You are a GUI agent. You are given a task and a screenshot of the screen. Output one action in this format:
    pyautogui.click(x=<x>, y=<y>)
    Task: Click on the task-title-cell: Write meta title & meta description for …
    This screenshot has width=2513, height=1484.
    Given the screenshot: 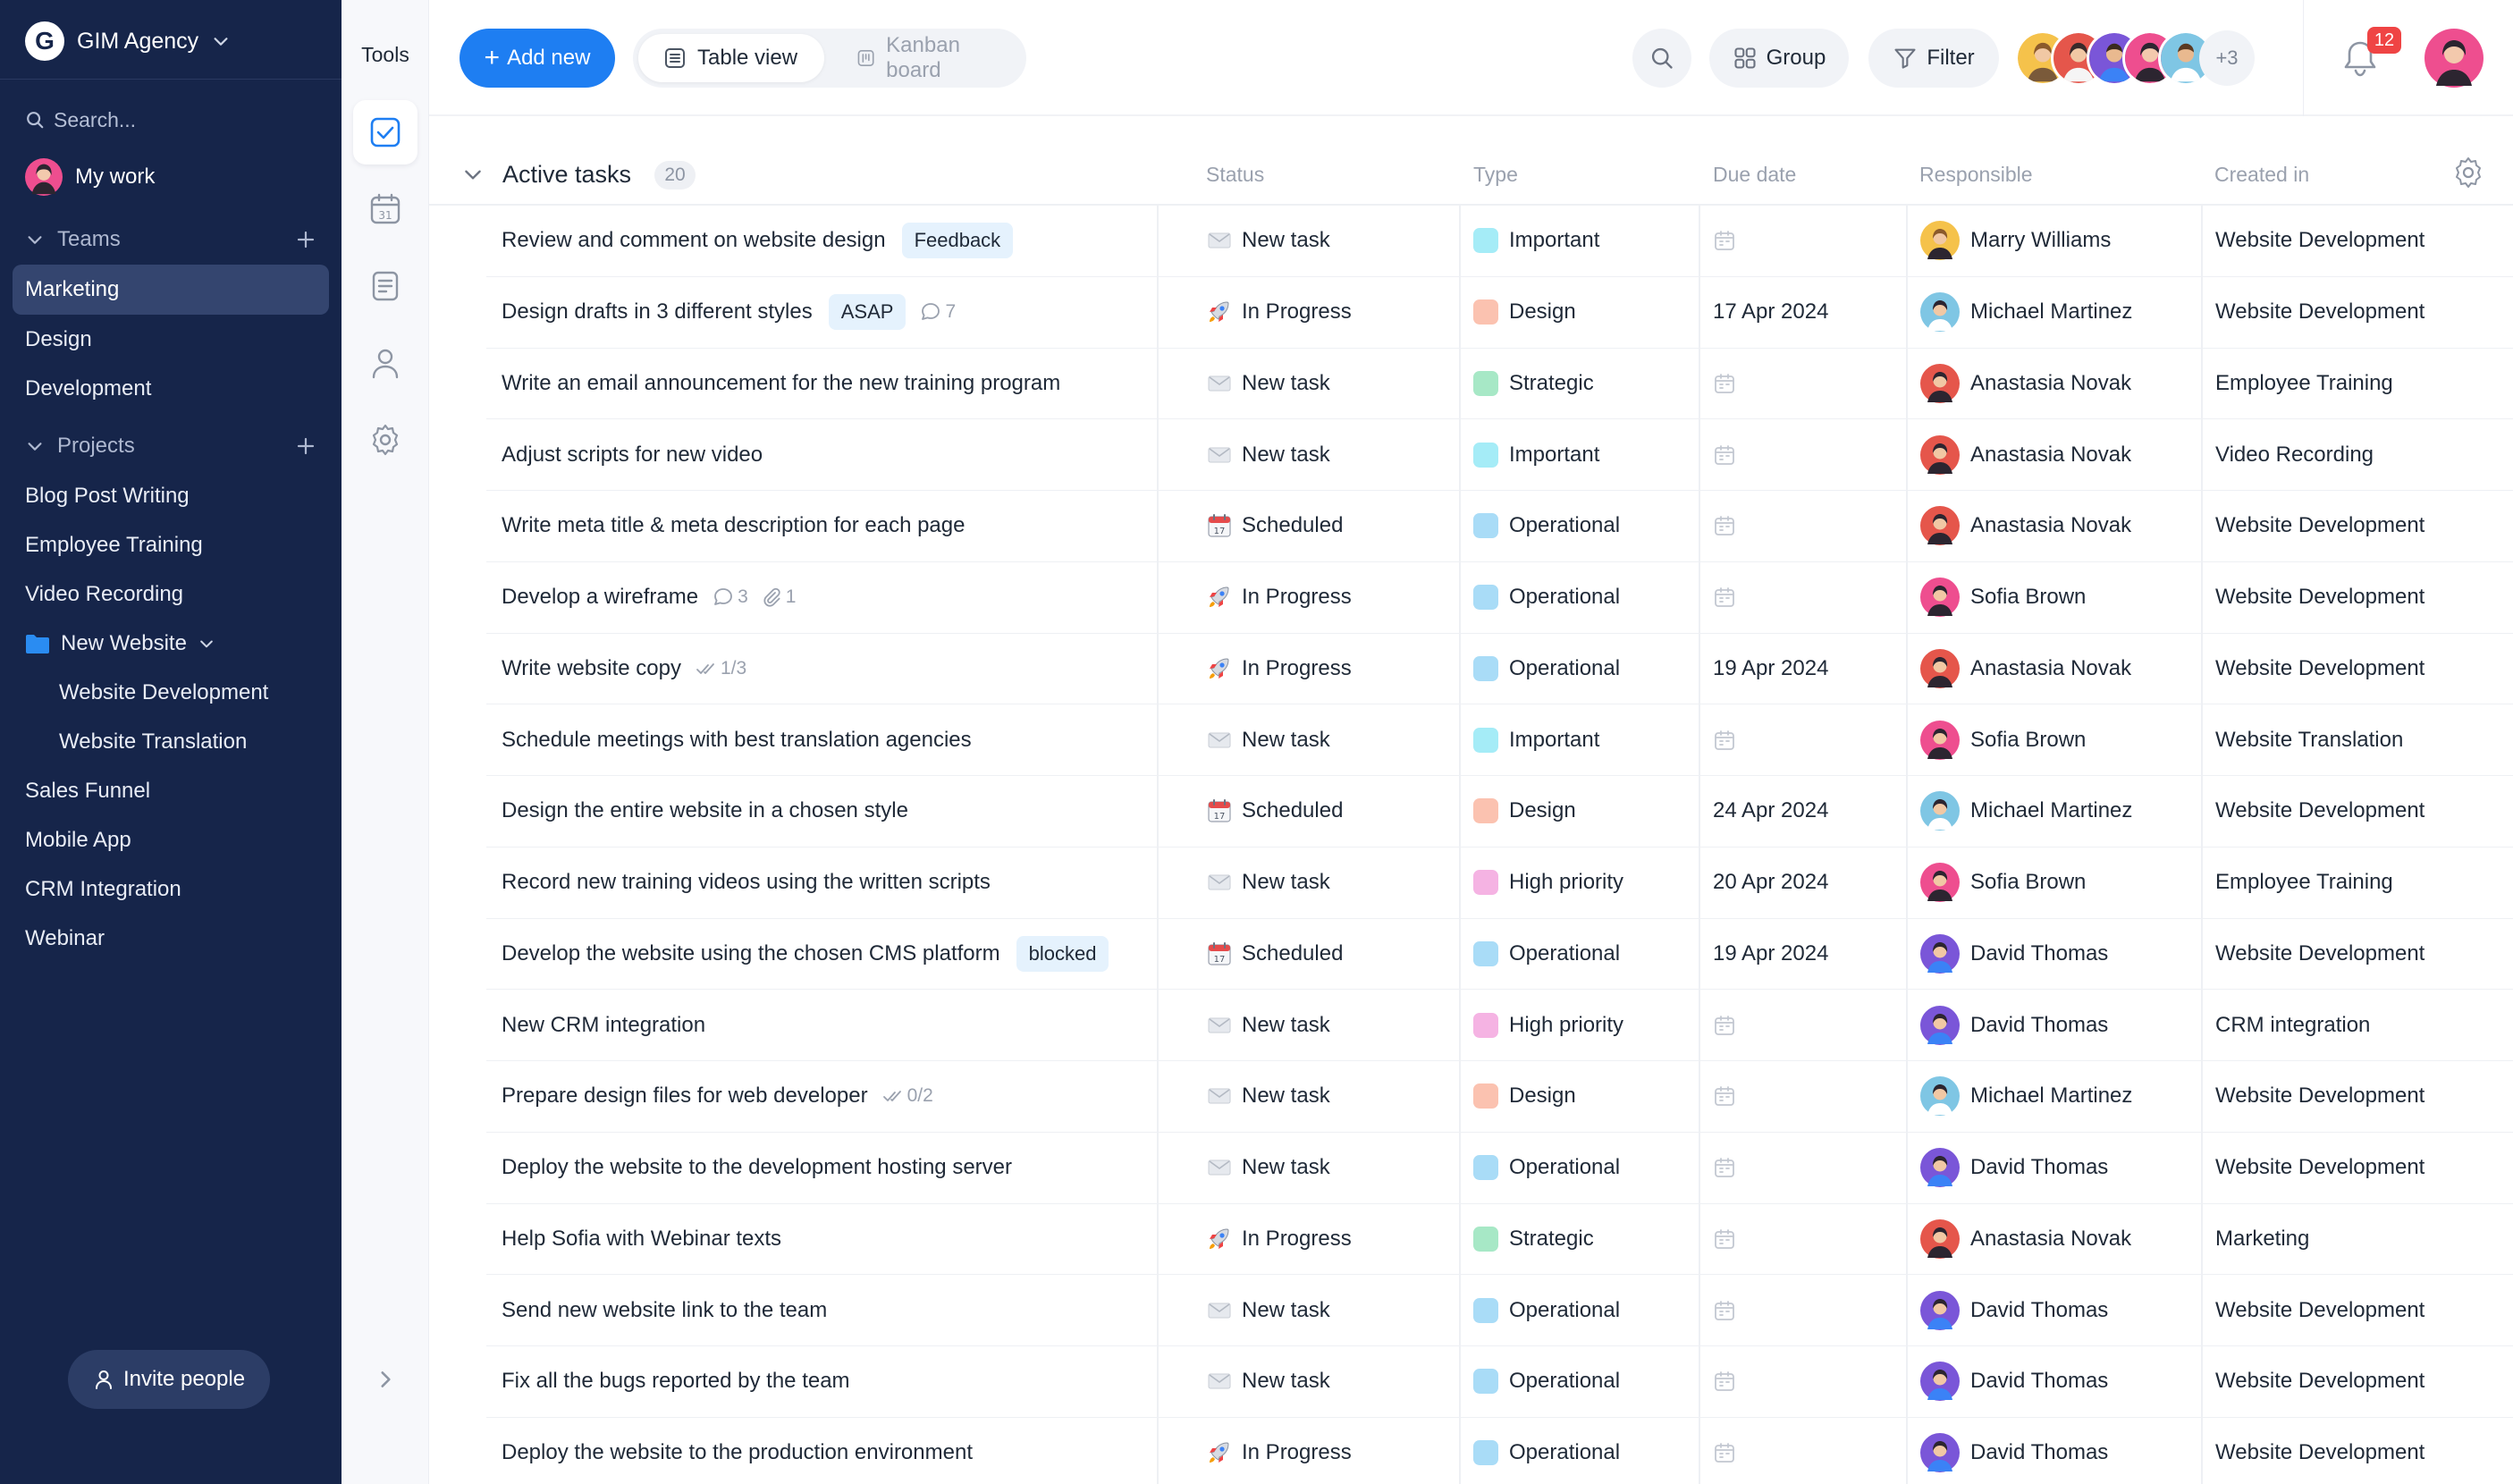 What is the action you would take?
    pyautogui.click(x=733, y=526)
    